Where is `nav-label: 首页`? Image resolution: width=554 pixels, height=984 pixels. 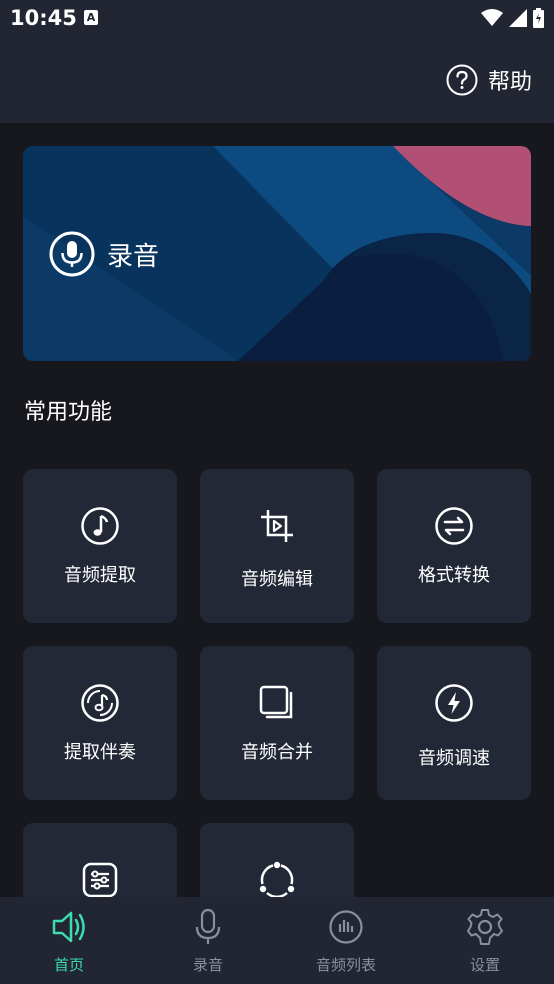
nav-label: 首页 is located at coordinates (68, 965).